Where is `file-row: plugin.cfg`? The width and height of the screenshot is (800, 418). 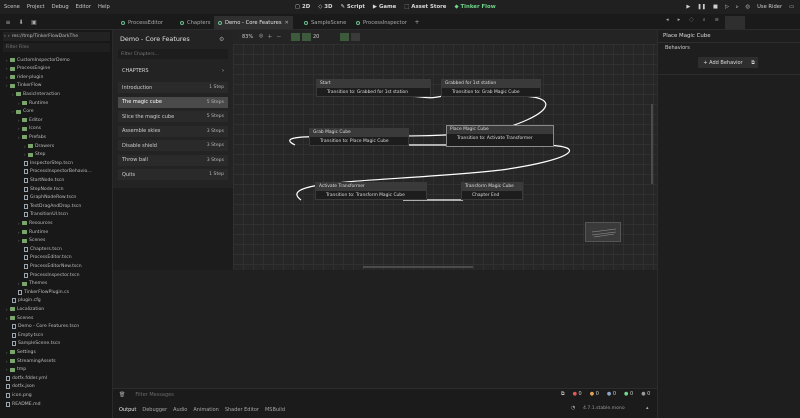
file-row: plugin.cfg is located at coordinates (56, 301).